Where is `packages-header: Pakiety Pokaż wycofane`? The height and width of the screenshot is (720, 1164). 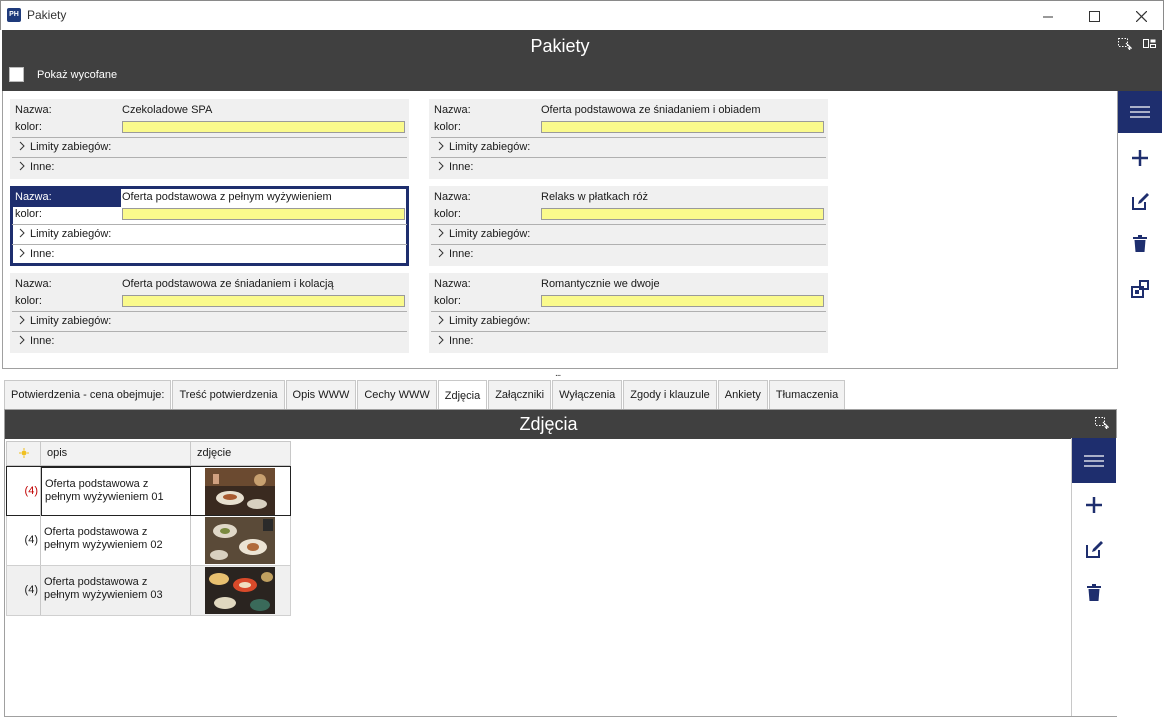
packages-header: Pakiety Pokaż wycofane is located at coordinates (582, 60).